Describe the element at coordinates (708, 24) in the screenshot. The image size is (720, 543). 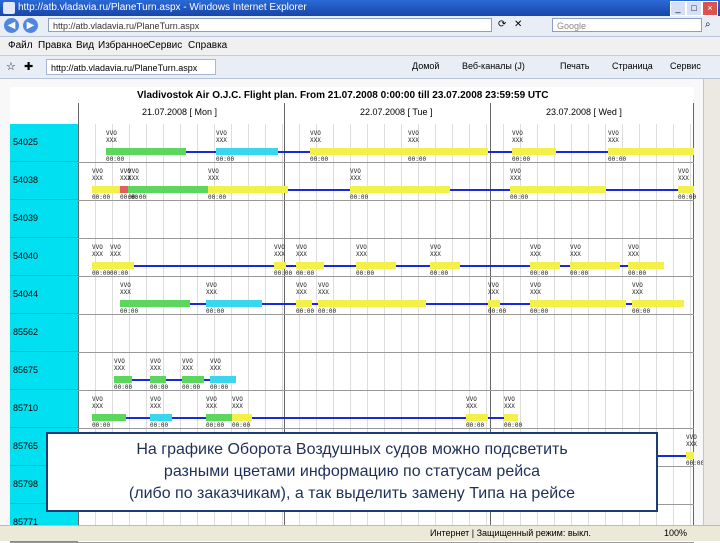
I see `search-icon: ⌕` at that location.